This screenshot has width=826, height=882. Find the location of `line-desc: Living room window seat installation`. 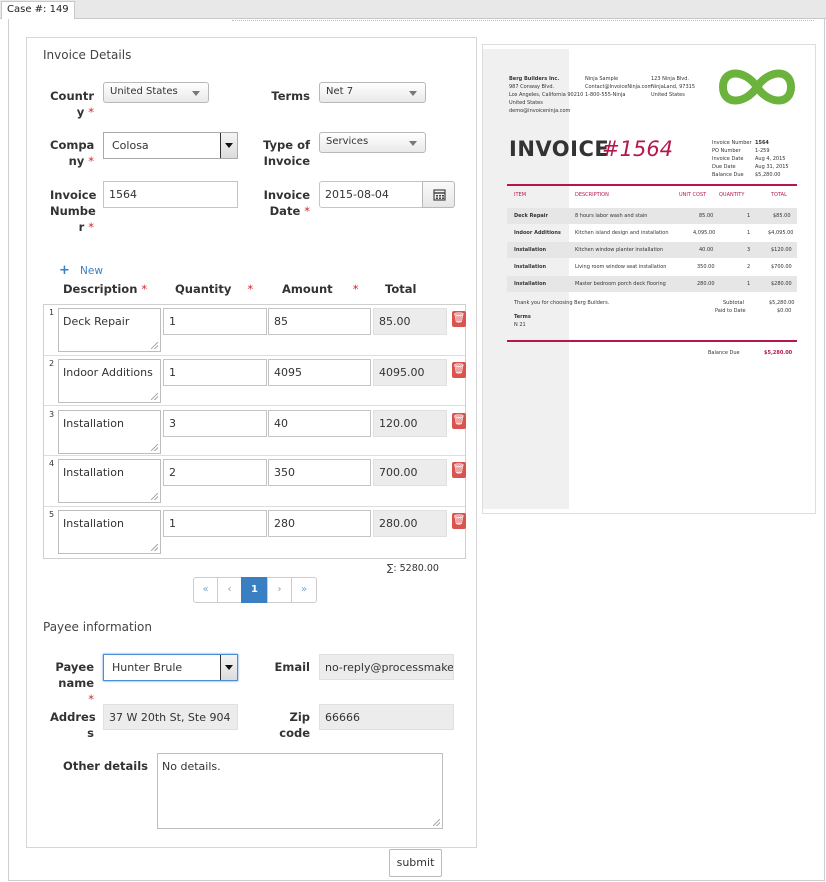

line-desc: Living room window seat installation is located at coordinates (621, 267).